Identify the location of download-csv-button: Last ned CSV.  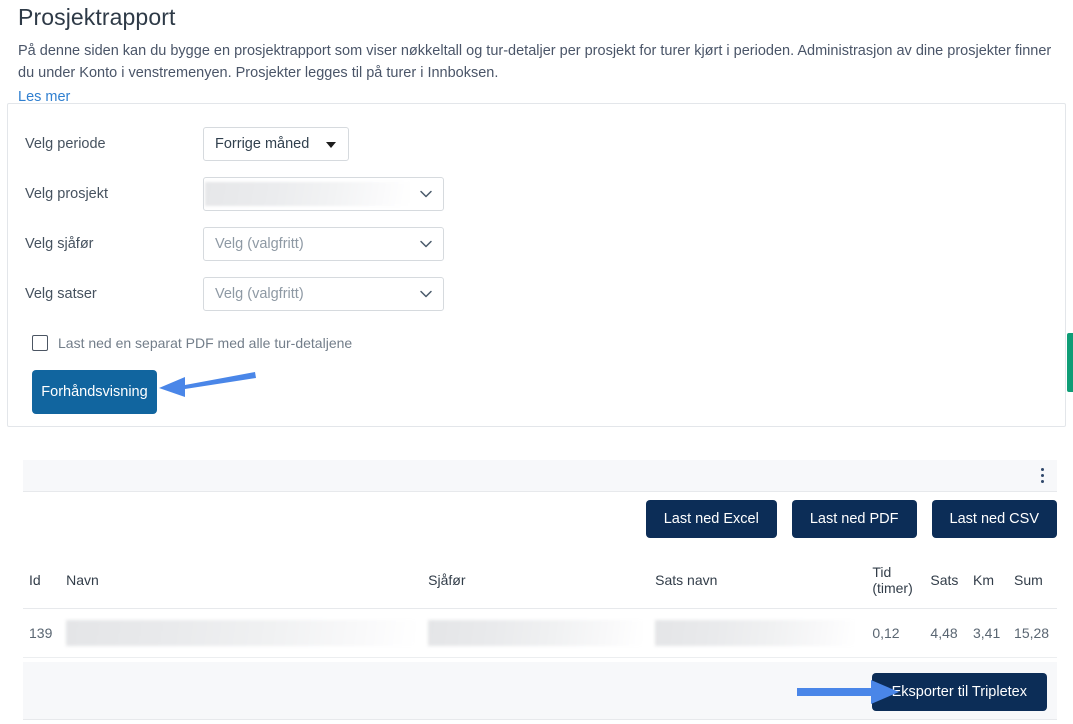
(994, 519).